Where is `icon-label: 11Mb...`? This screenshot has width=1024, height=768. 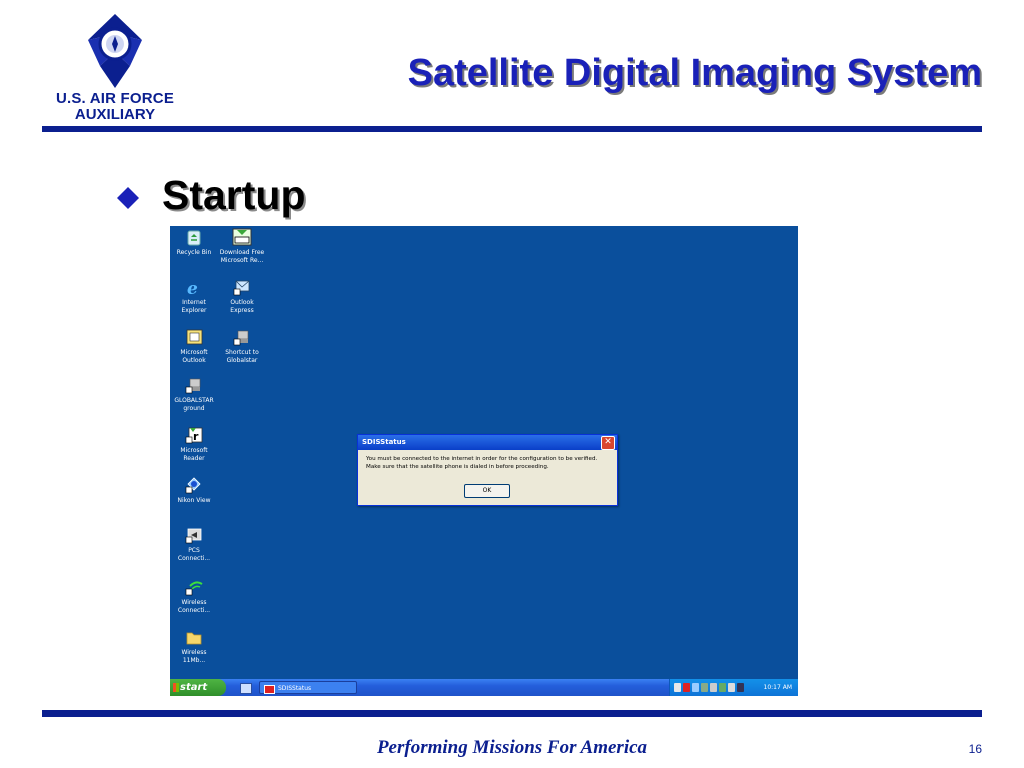 icon-label: 11Mb... is located at coordinates (194, 660).